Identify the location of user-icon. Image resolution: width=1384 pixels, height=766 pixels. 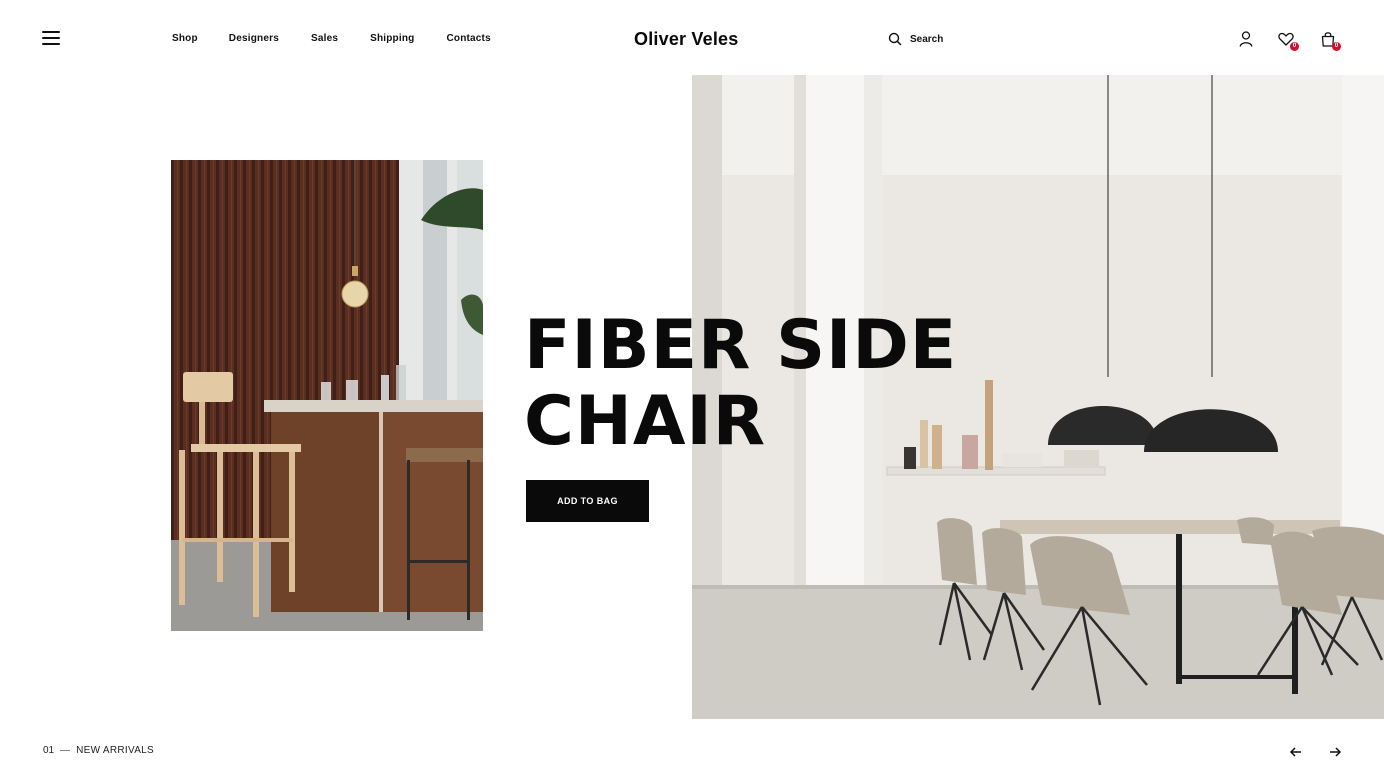
(1246, 39).